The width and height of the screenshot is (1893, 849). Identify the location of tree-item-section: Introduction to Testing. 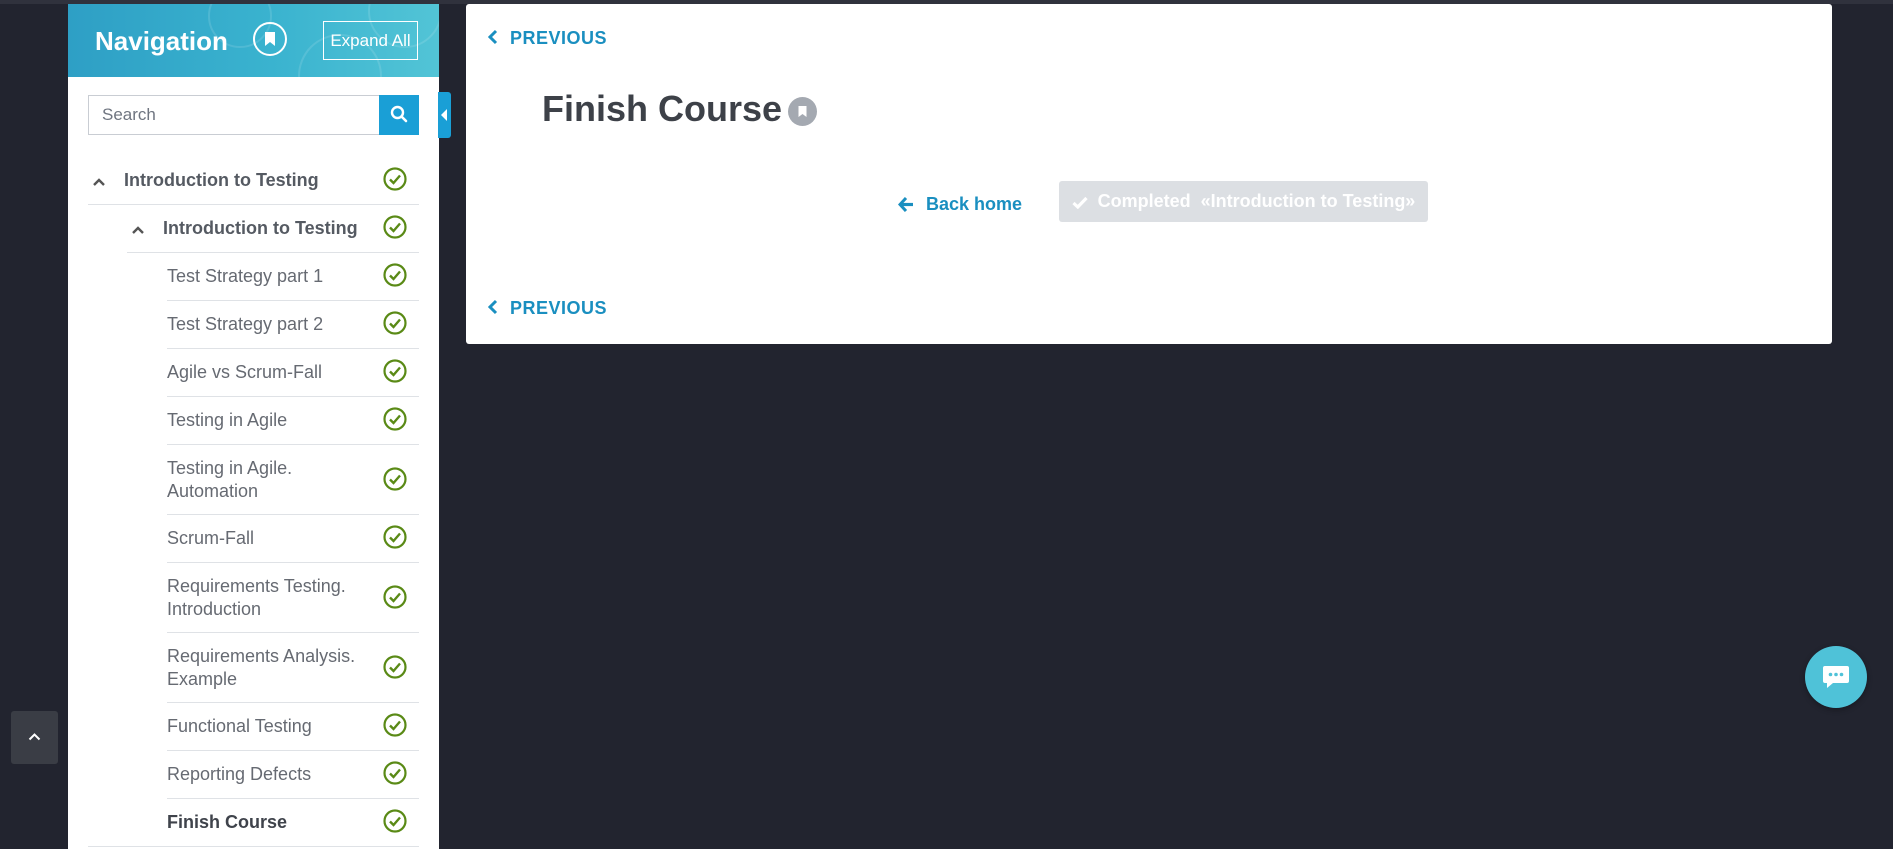
(273, 229).